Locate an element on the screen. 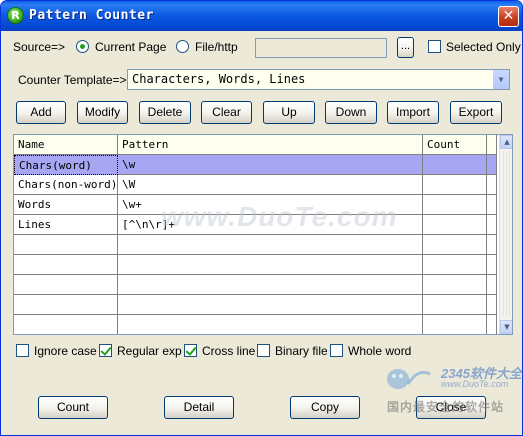  row-name: Chars(non-word) is located at coordinates (66, 185).